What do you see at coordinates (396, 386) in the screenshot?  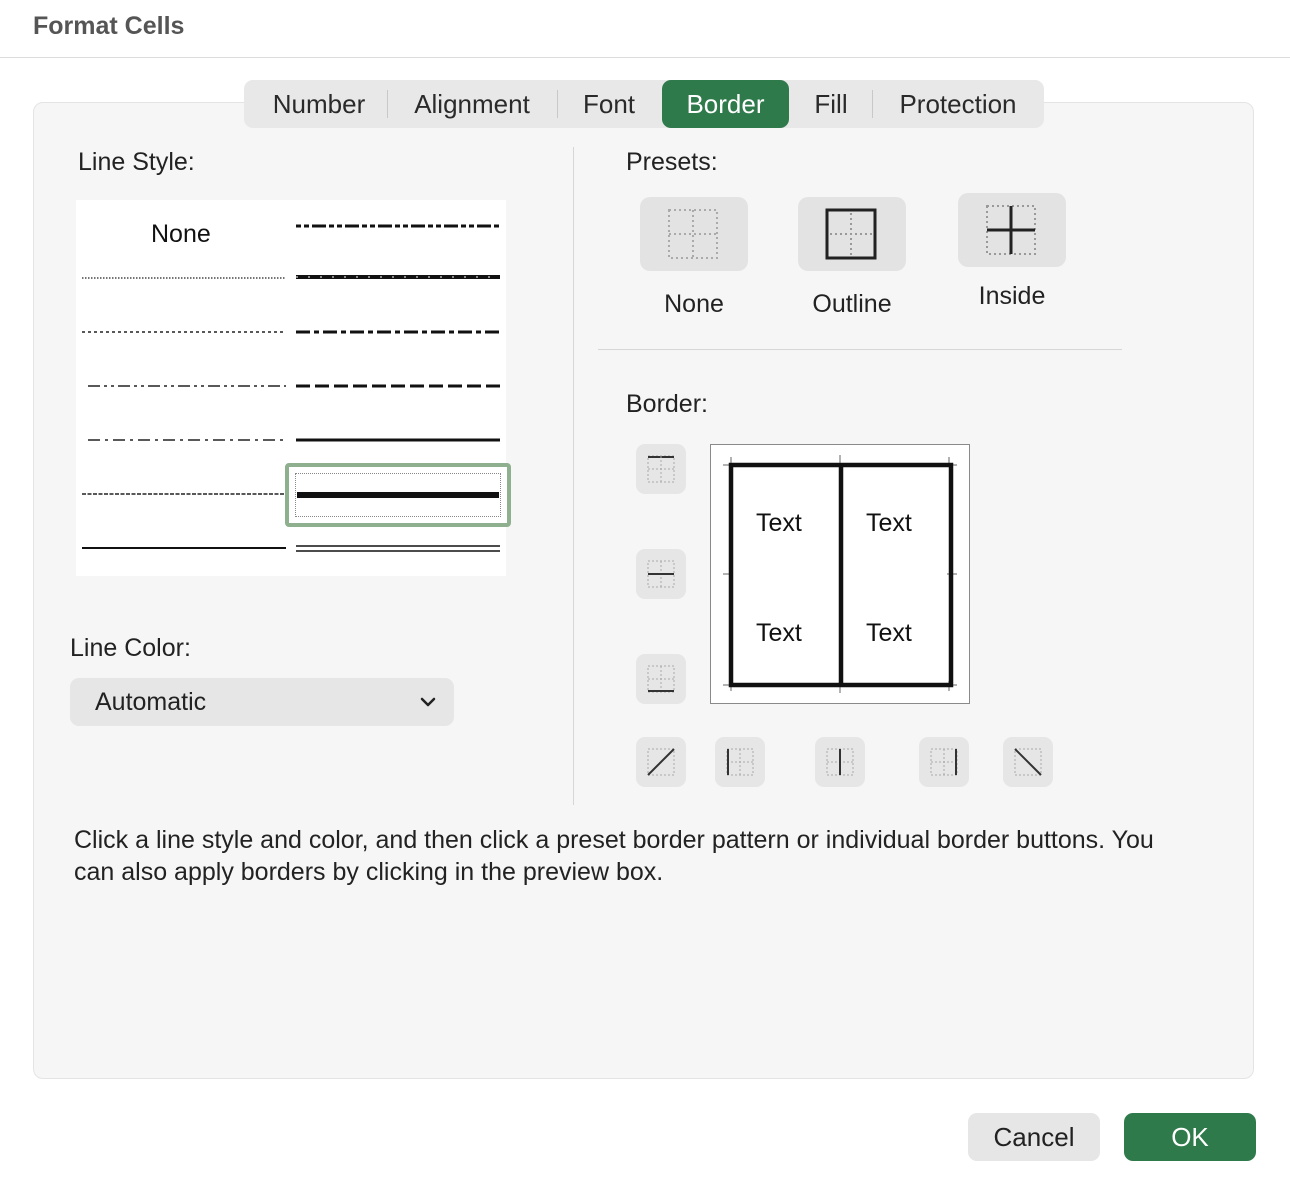 I see `line-style-medium-dashed` at bounding box center [396, 386].